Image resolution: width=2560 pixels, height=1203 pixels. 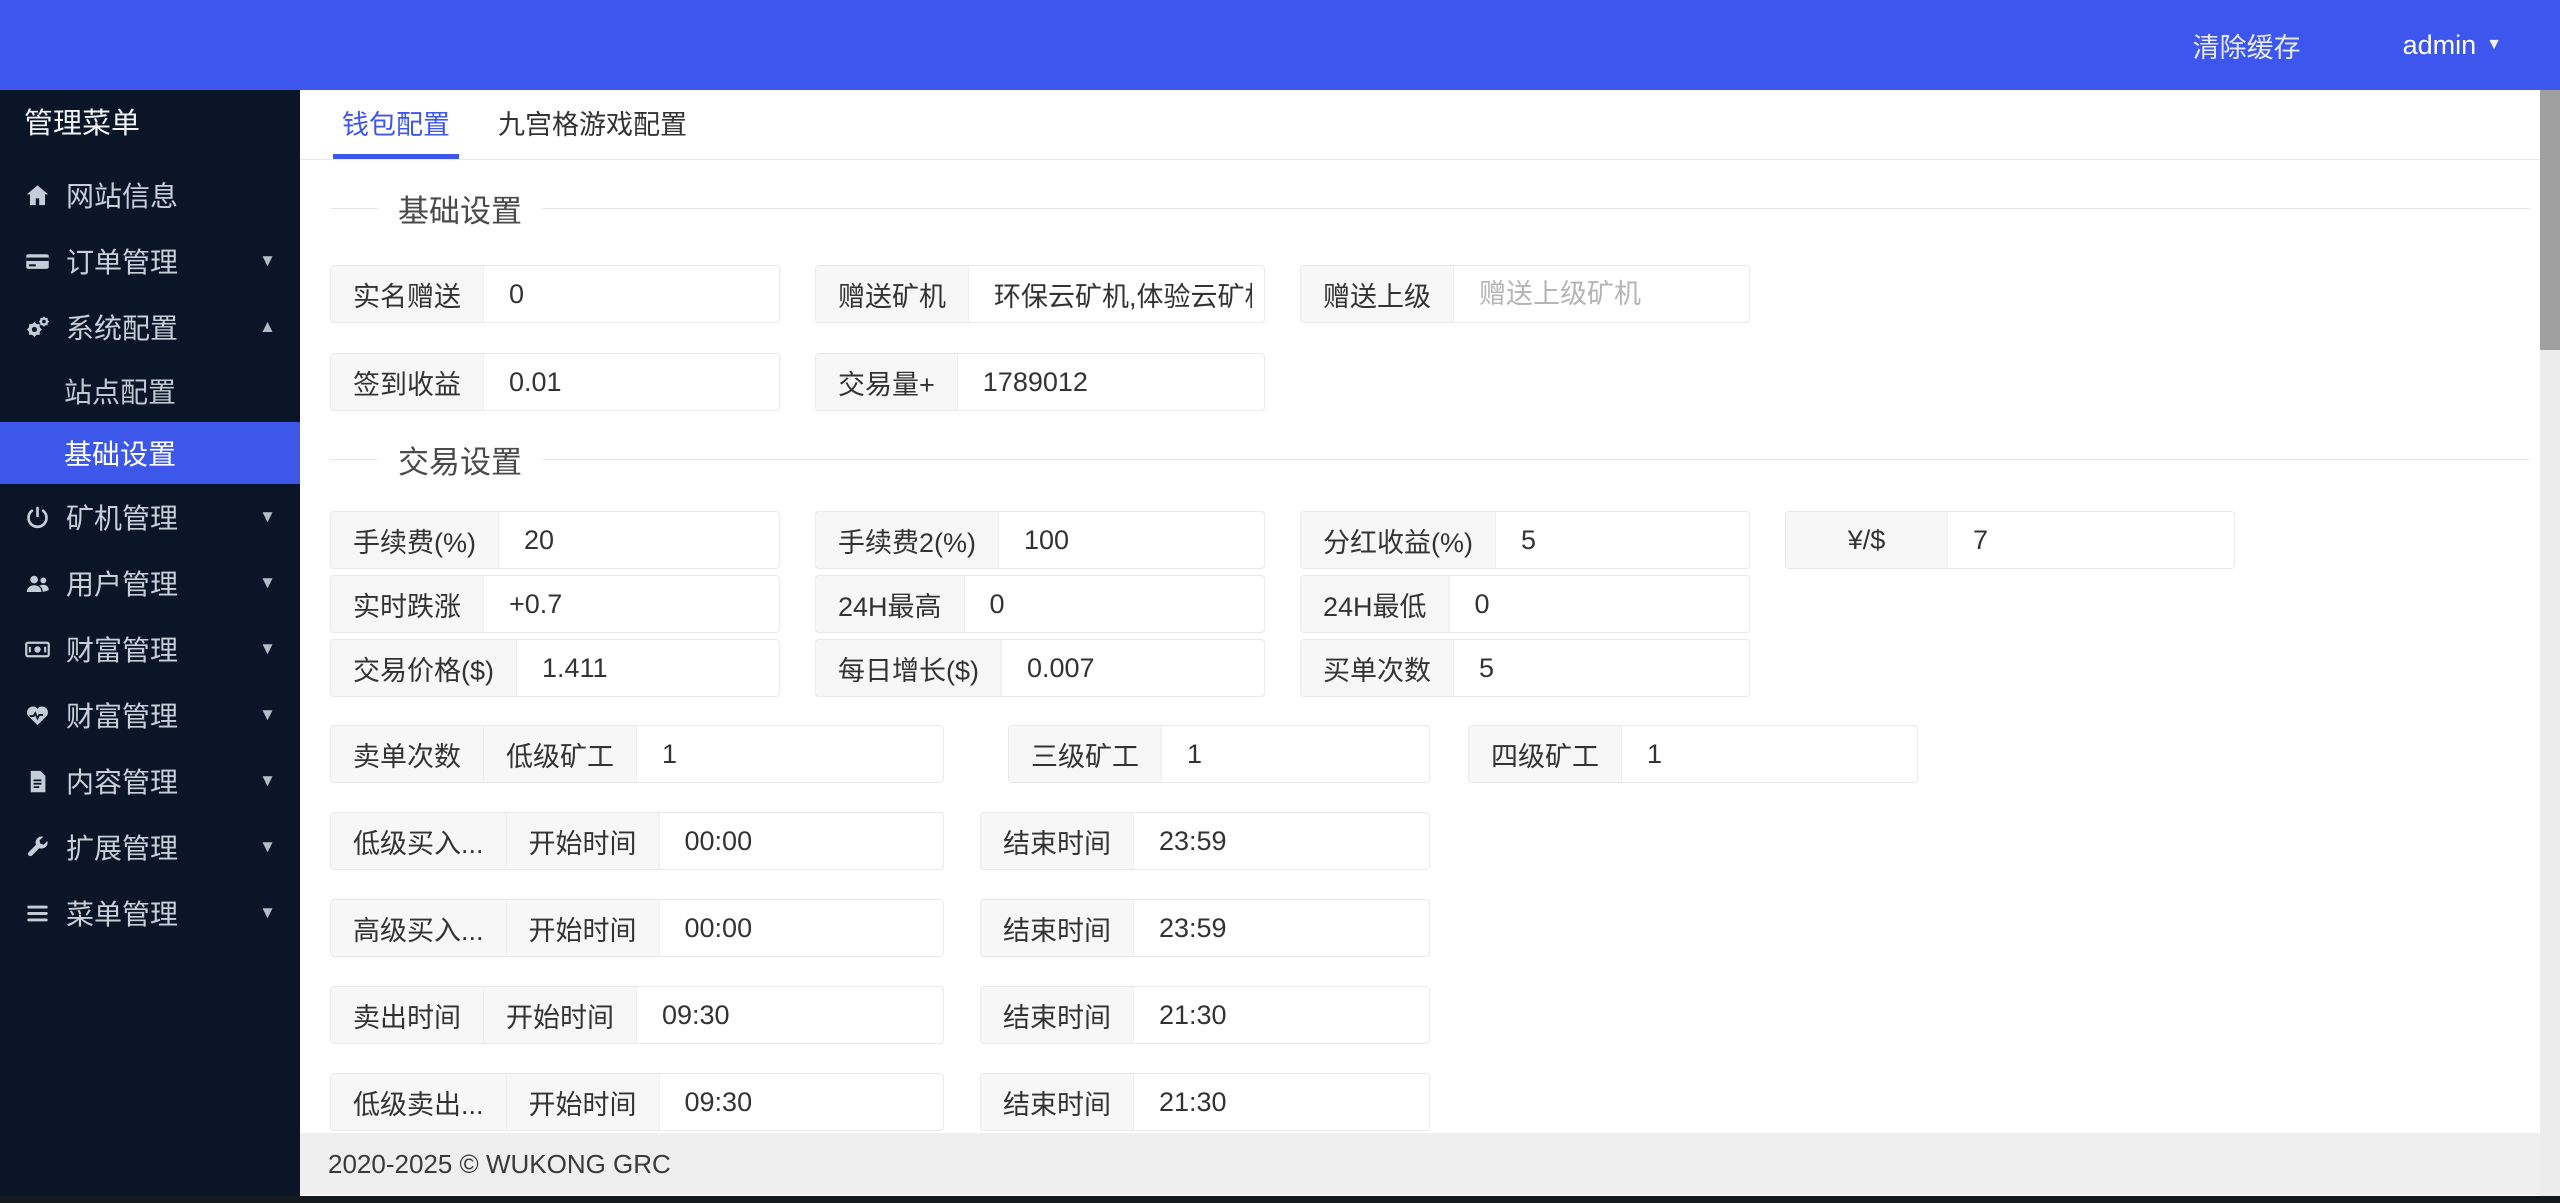 What do you see at coordinates (1601, 294) in the screenshot?
I see `gift-parent-input` at bounding box center [1601, 294].